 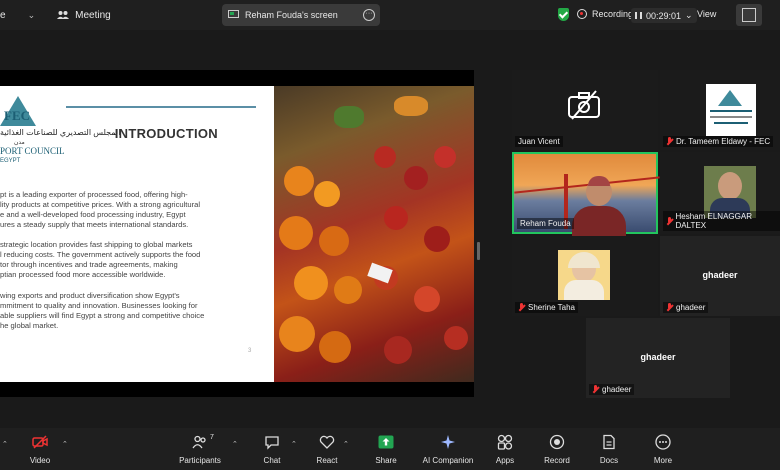 What do you see at coordinates (582, 14) in the screenshot?
I see `recording-dot-icon` at bounding box center [582, 14].